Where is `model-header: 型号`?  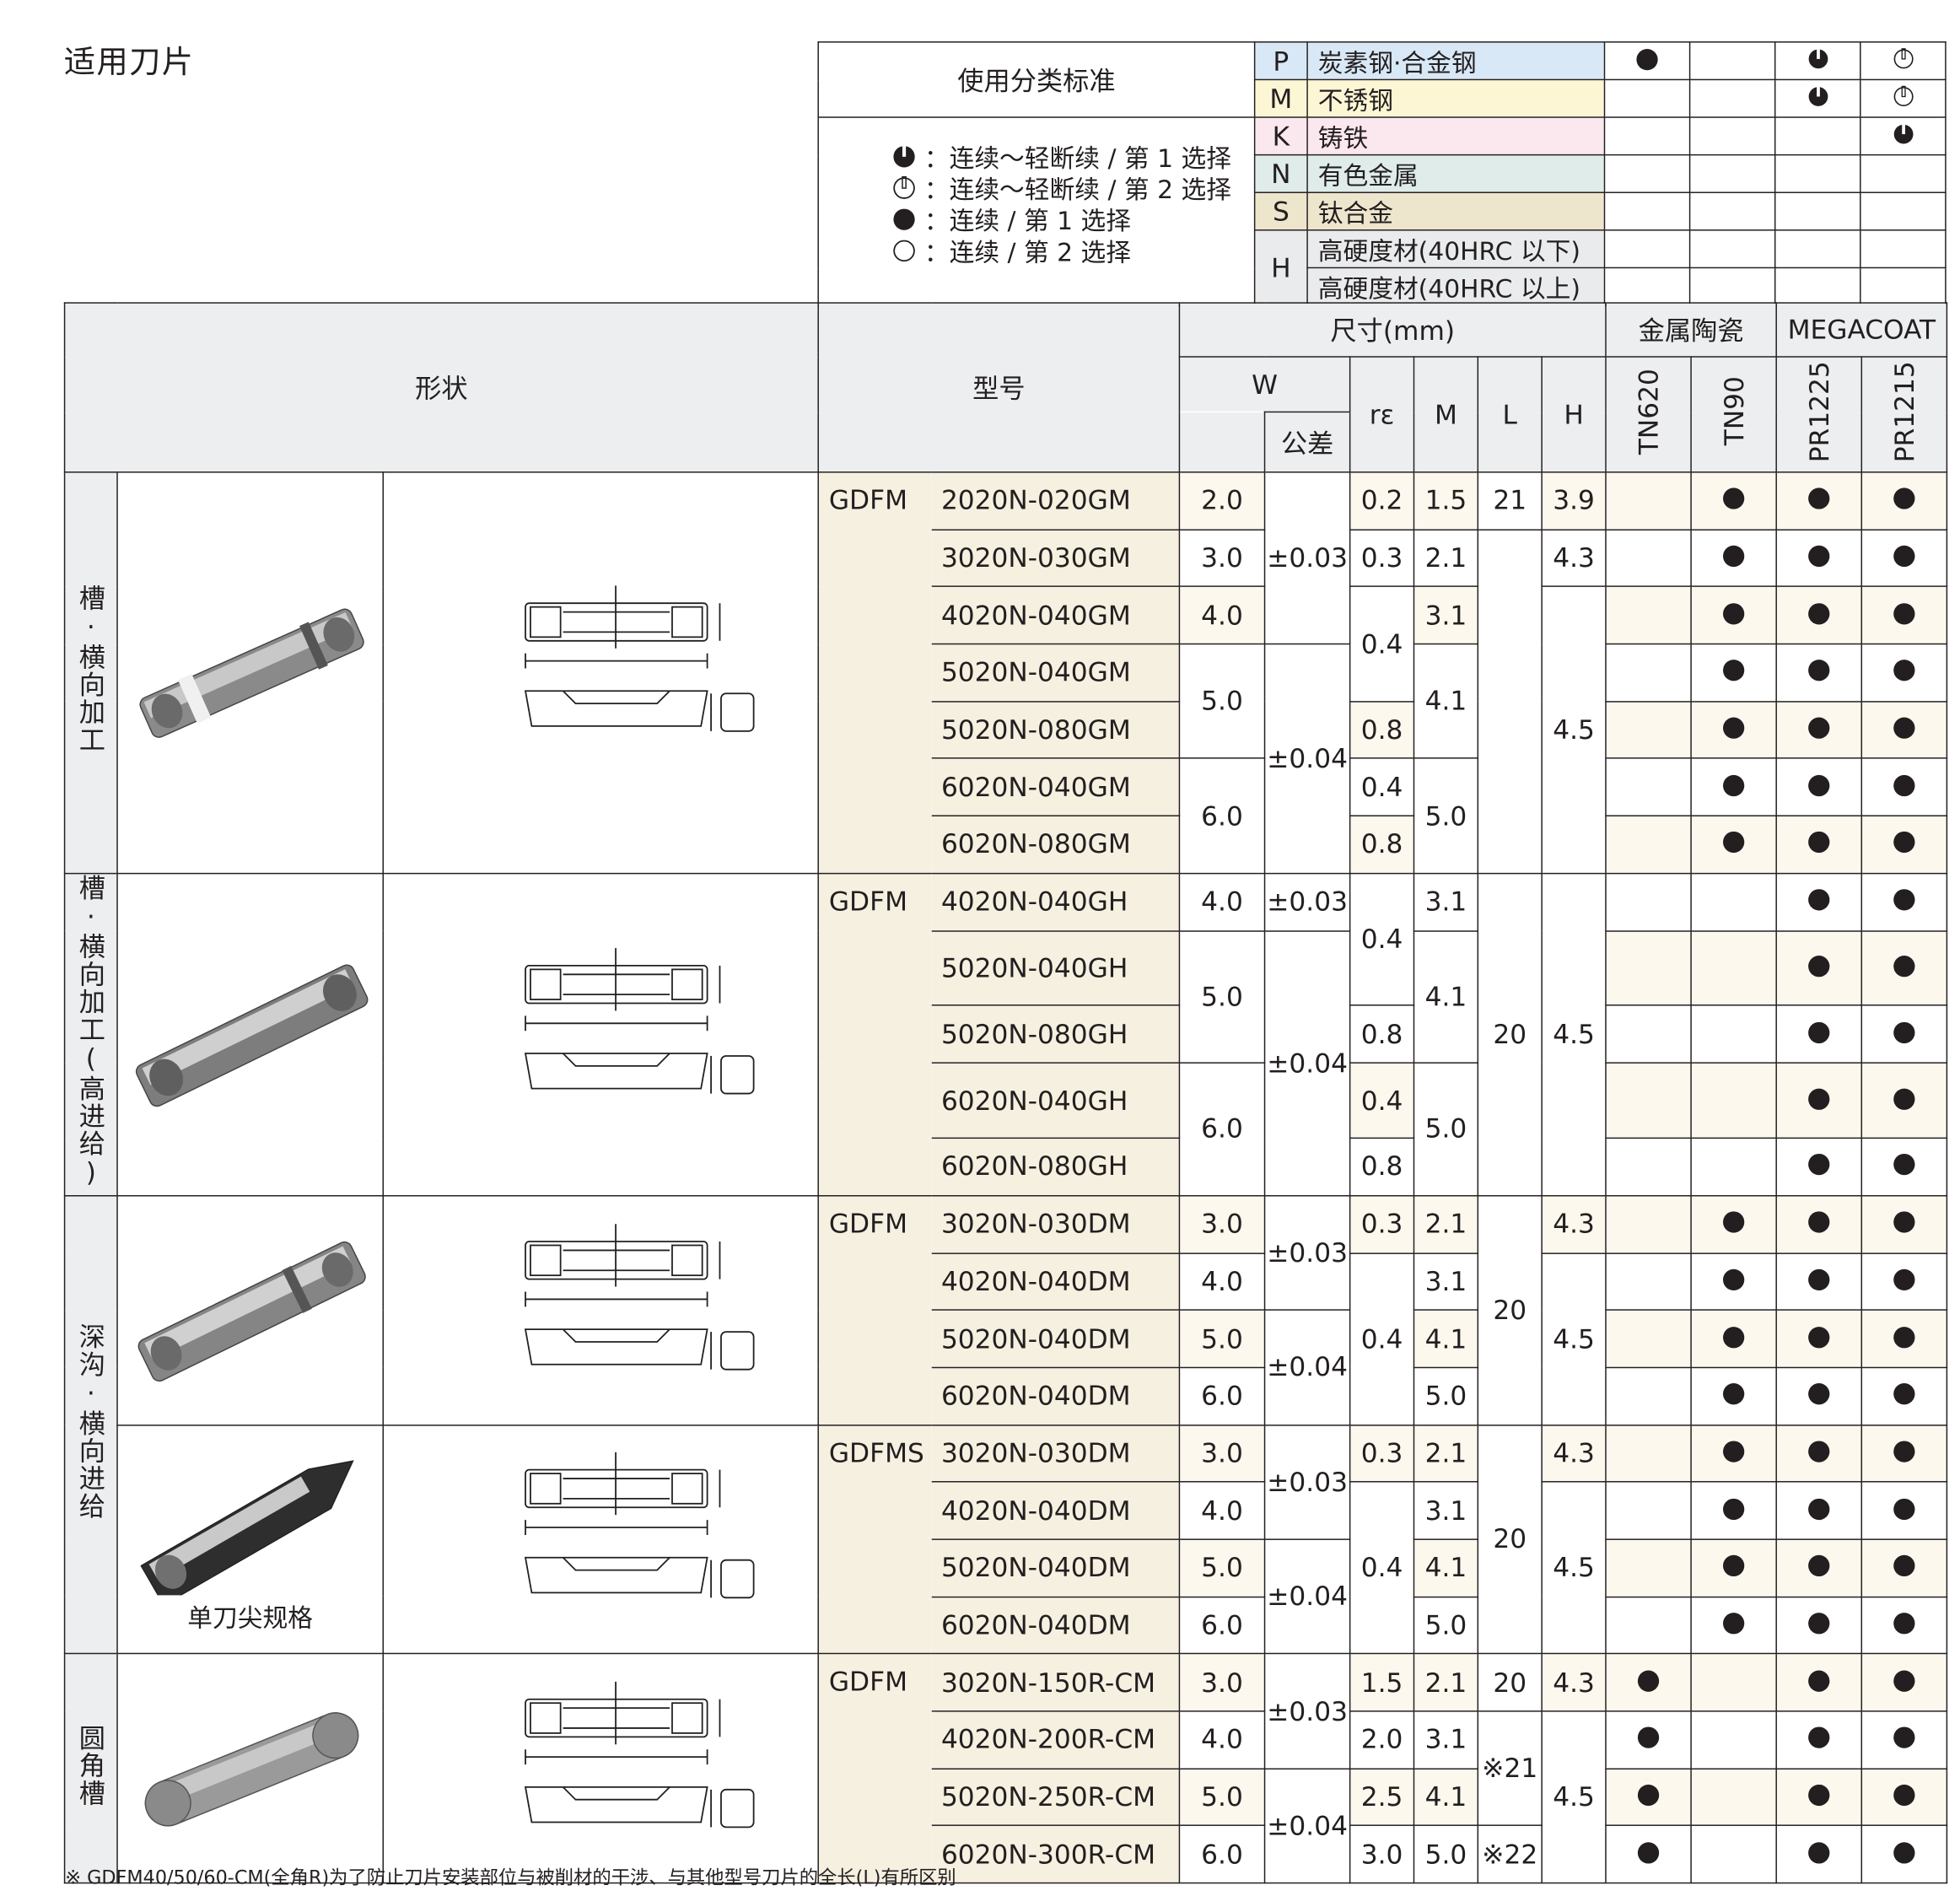
model-header: 型号 is located at coordinates (999, 387).